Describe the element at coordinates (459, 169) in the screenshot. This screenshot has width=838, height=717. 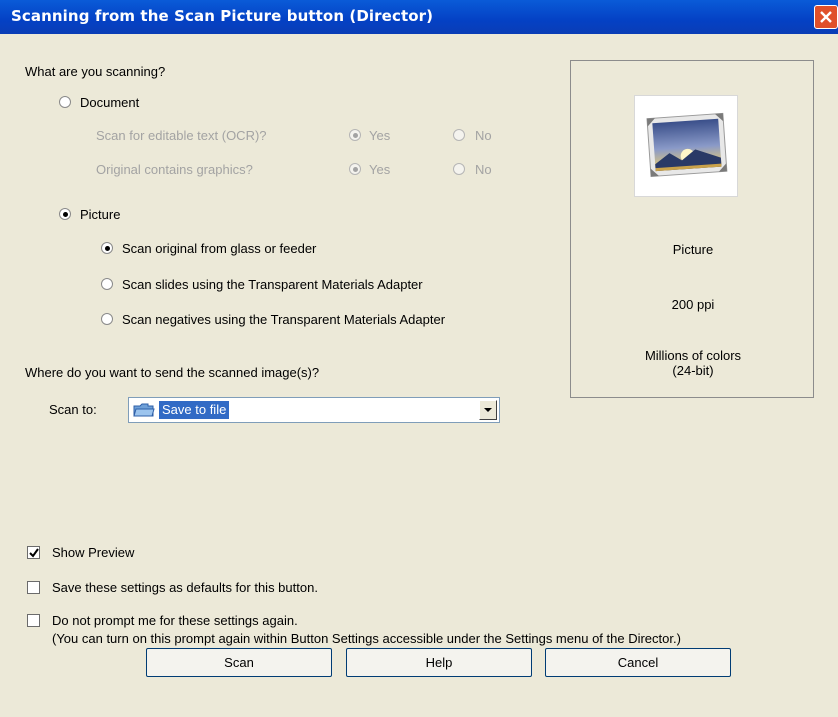
I see `graphics-no-radio` at that location.